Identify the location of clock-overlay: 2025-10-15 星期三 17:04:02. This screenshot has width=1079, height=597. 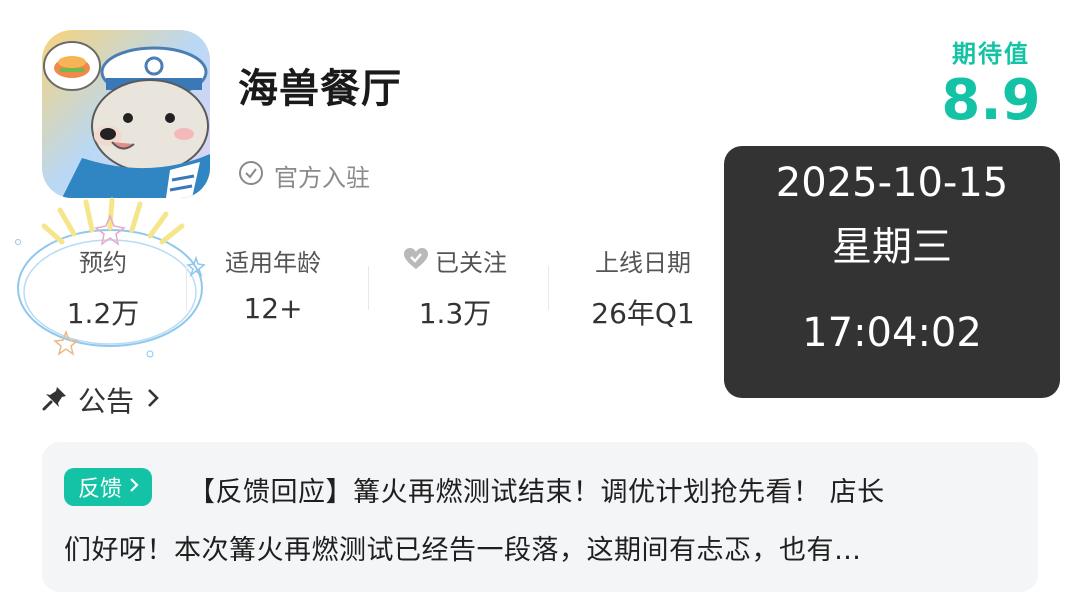
(892, 272).